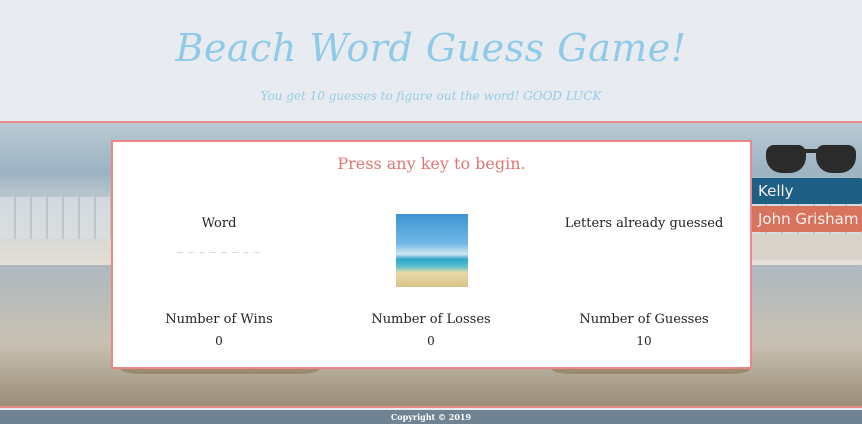 This screenshot has width=862, height=424. I want to click on start-prompt: Press any key to begin., so click(431, 163).